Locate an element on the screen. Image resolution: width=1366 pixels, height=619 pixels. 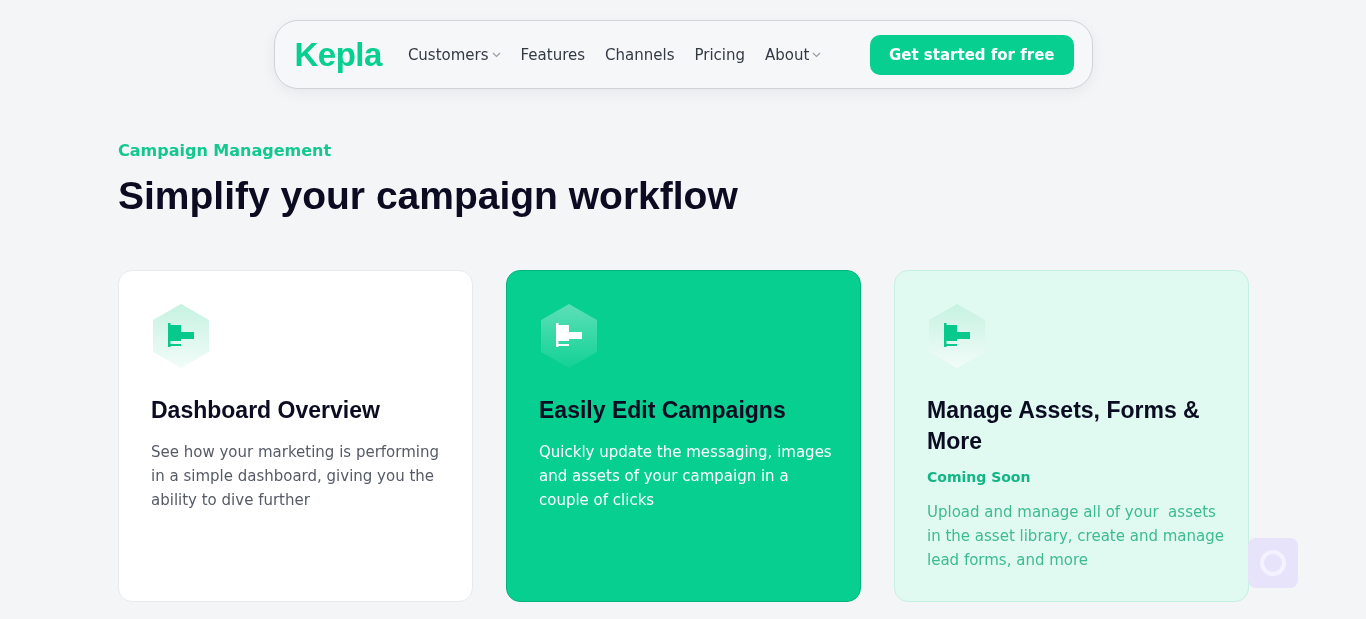
section-title: Simplify your campaign workflow is located at coordinates (428, 196).